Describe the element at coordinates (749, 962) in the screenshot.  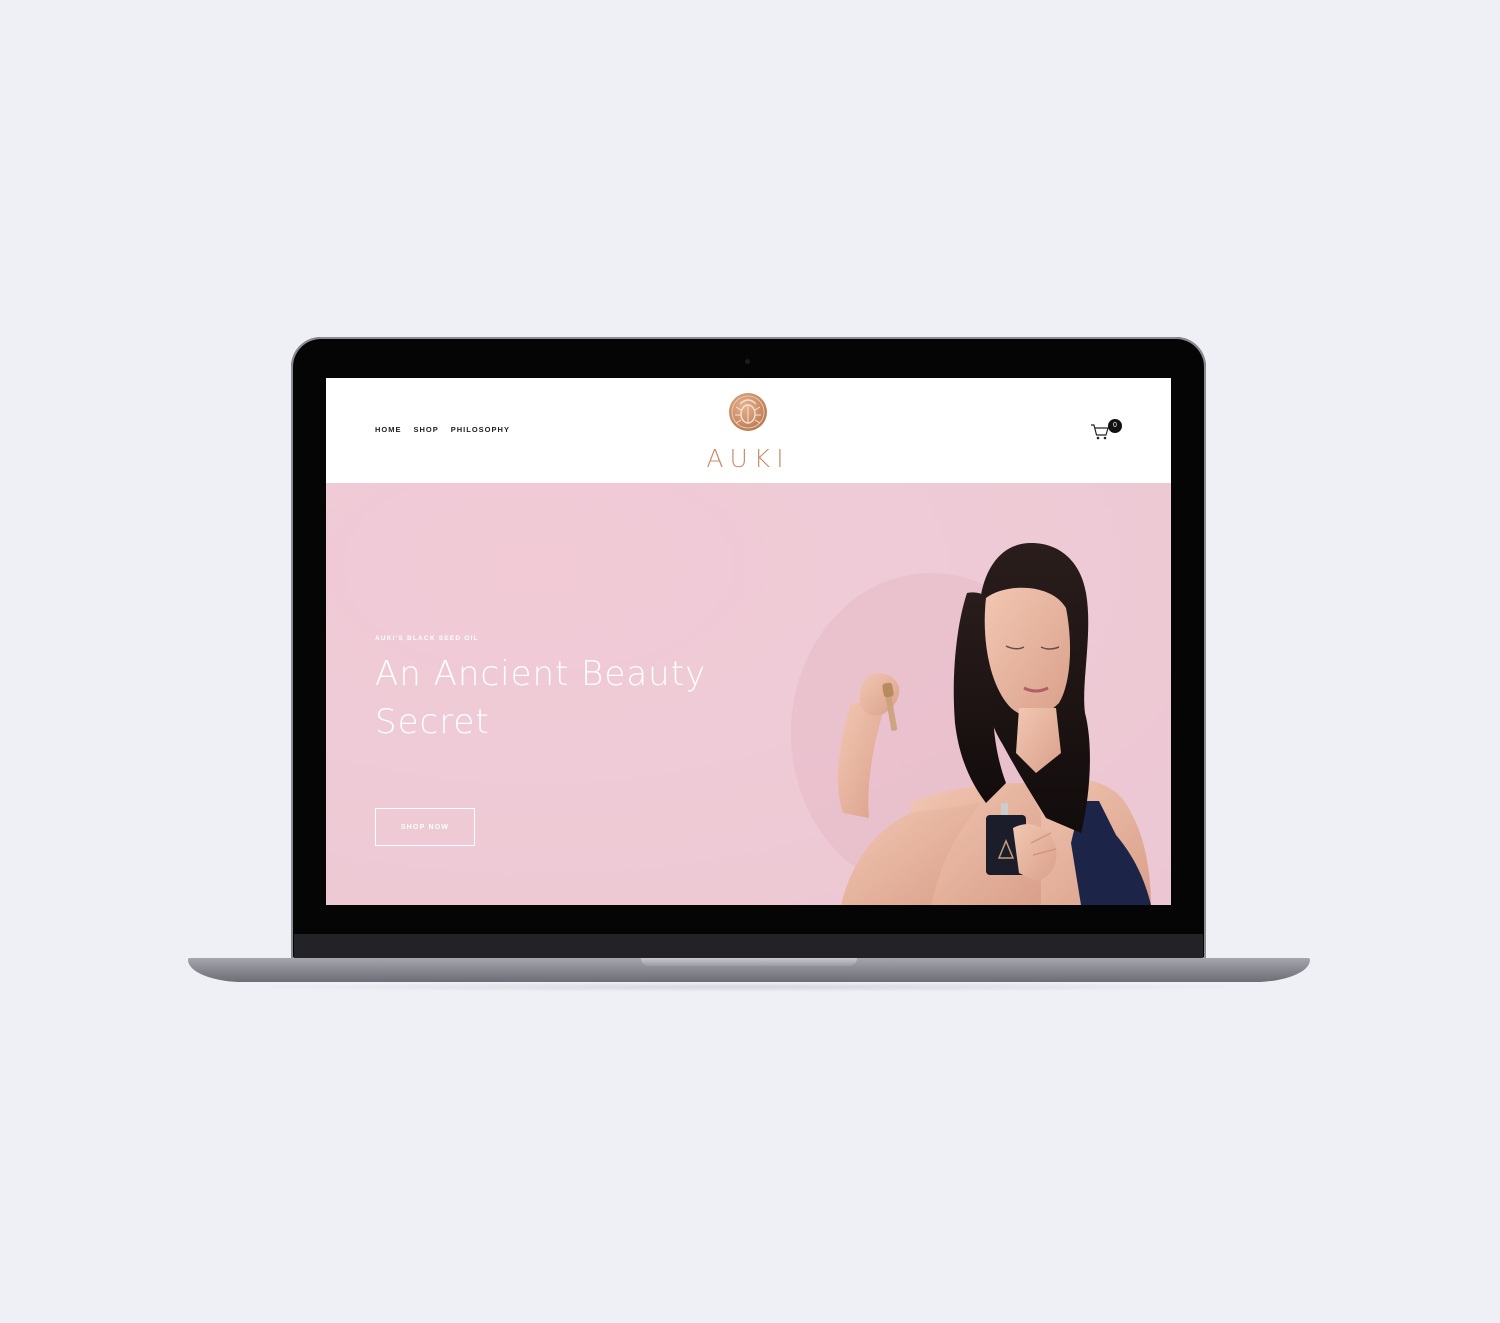
I see `laptop-notch` at that location.